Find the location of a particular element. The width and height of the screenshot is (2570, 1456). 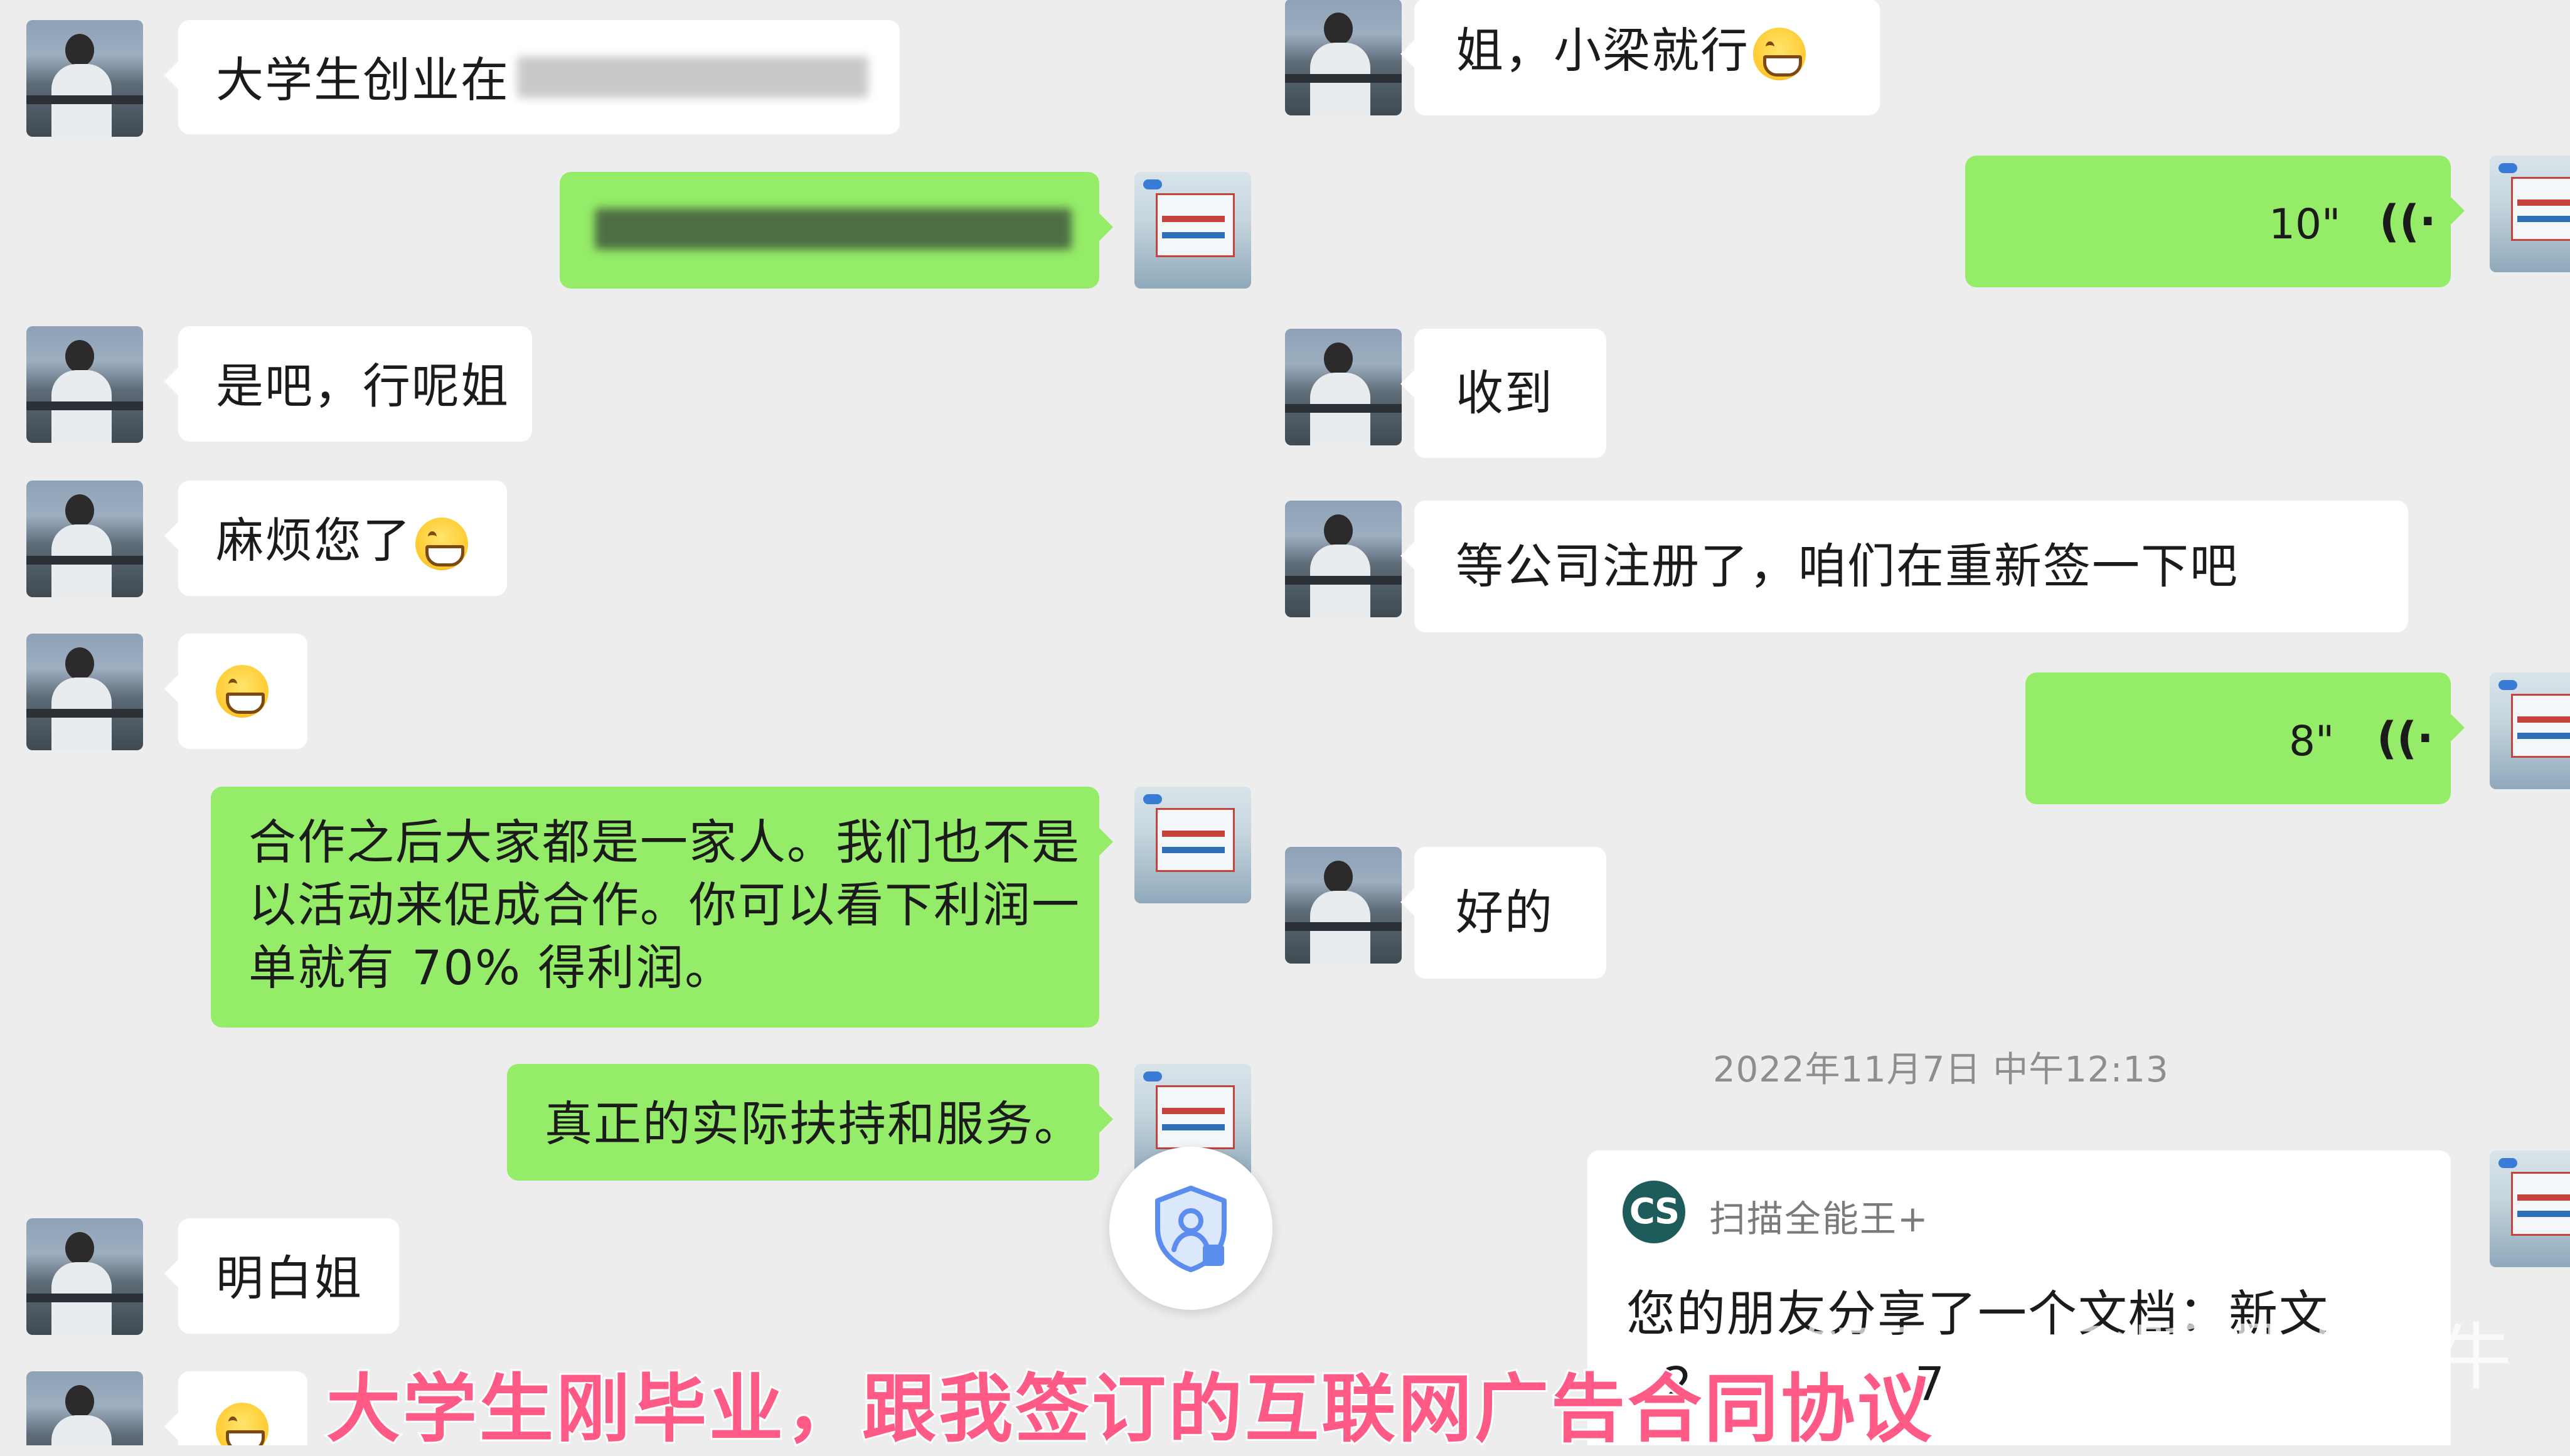

message-line: 以活动来促成合作。你可以看下利润一 is located at coordinates (664, 905).